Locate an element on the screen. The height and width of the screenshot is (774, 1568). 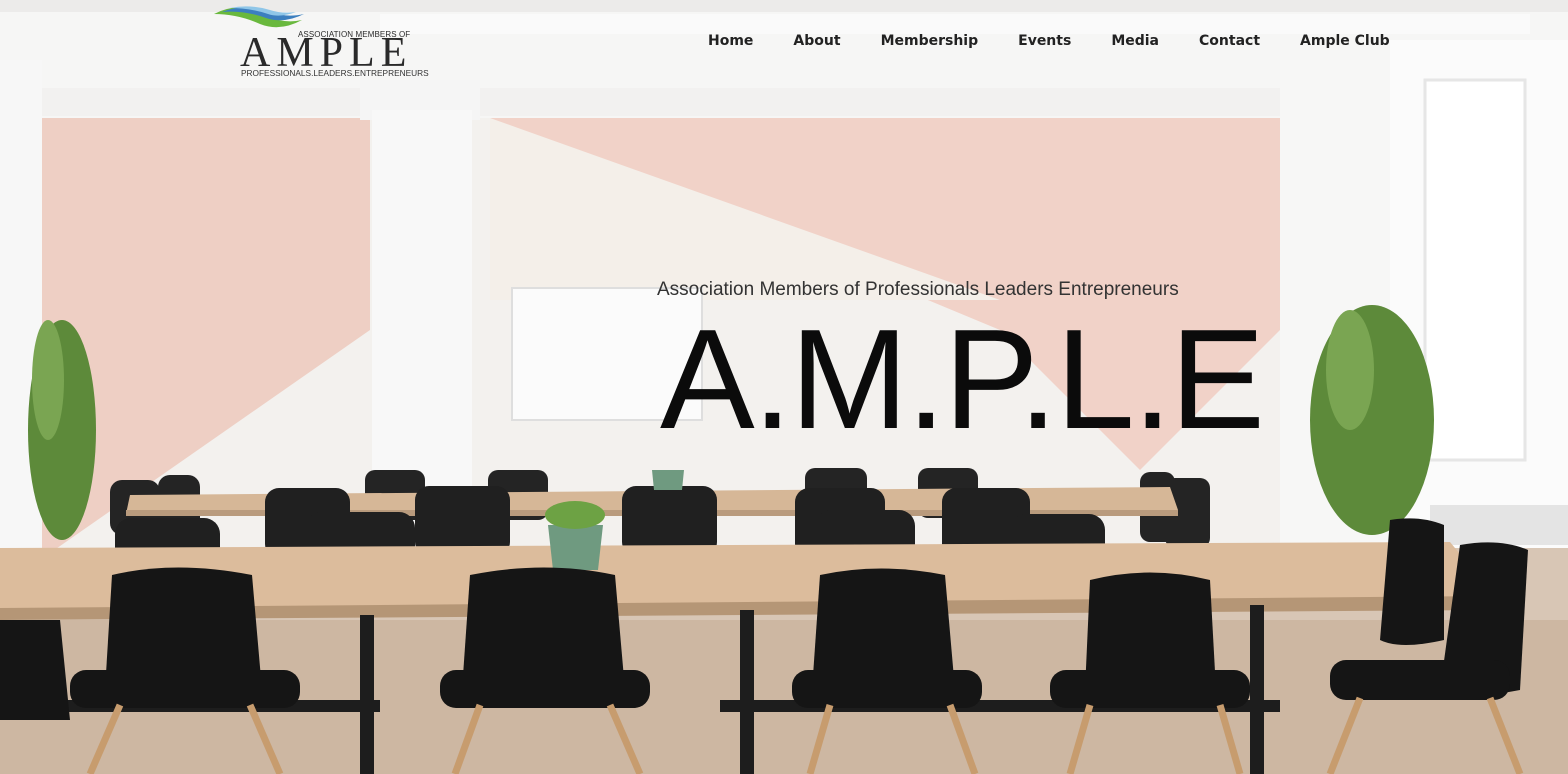
nav-contact: Contact is located at coordinates (1229, 41).